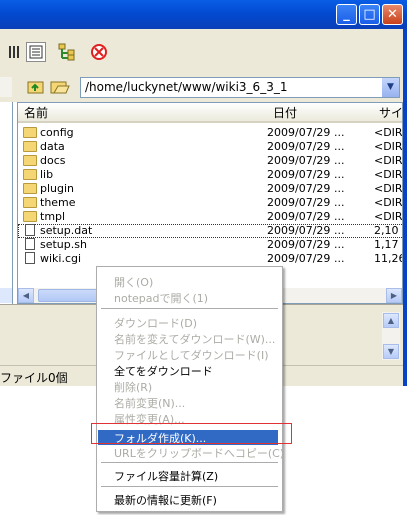  I want to click on path-combobox: /home/luckynet/www/wiki3_6_3_1 ▼, so click(240, 87).